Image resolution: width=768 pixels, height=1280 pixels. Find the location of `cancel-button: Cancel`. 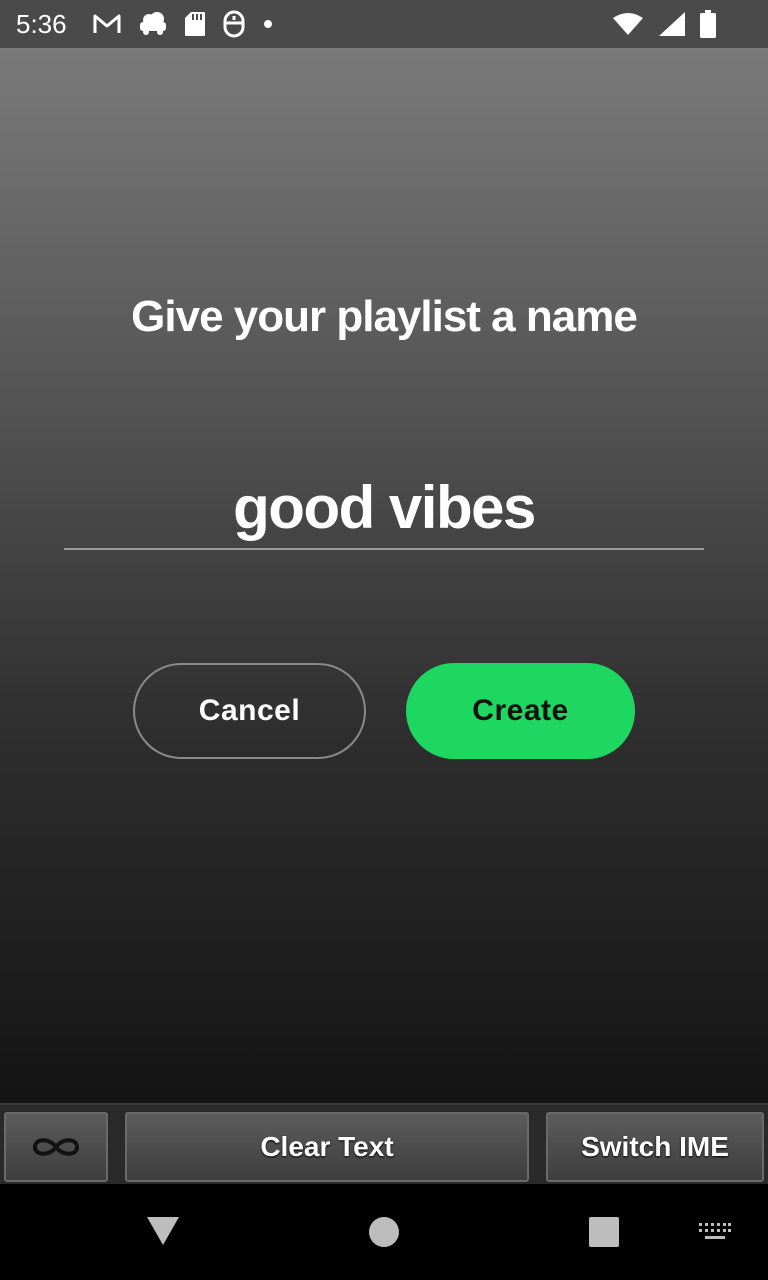

cancel-button: Cancel is located at coordinates (249, 711).